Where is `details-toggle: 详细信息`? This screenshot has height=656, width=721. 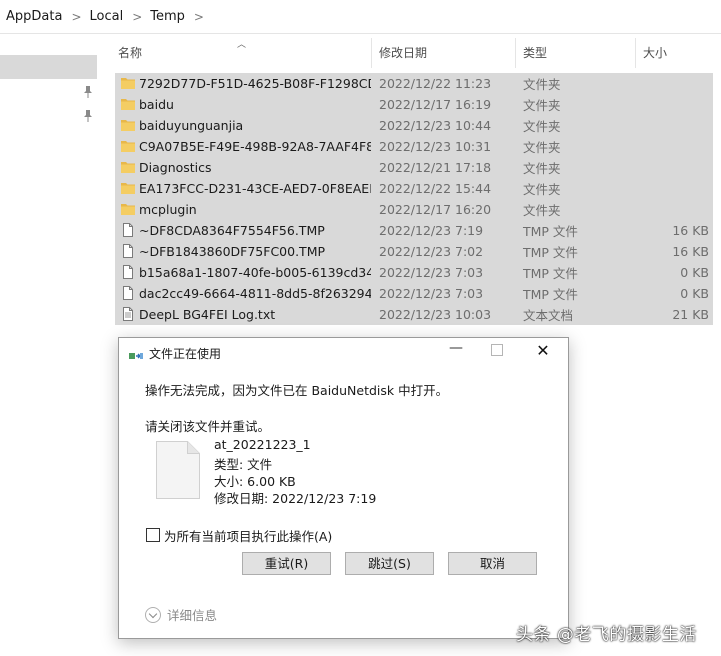 details-toggle: 详细信息 is located at coordinates (181, 614).